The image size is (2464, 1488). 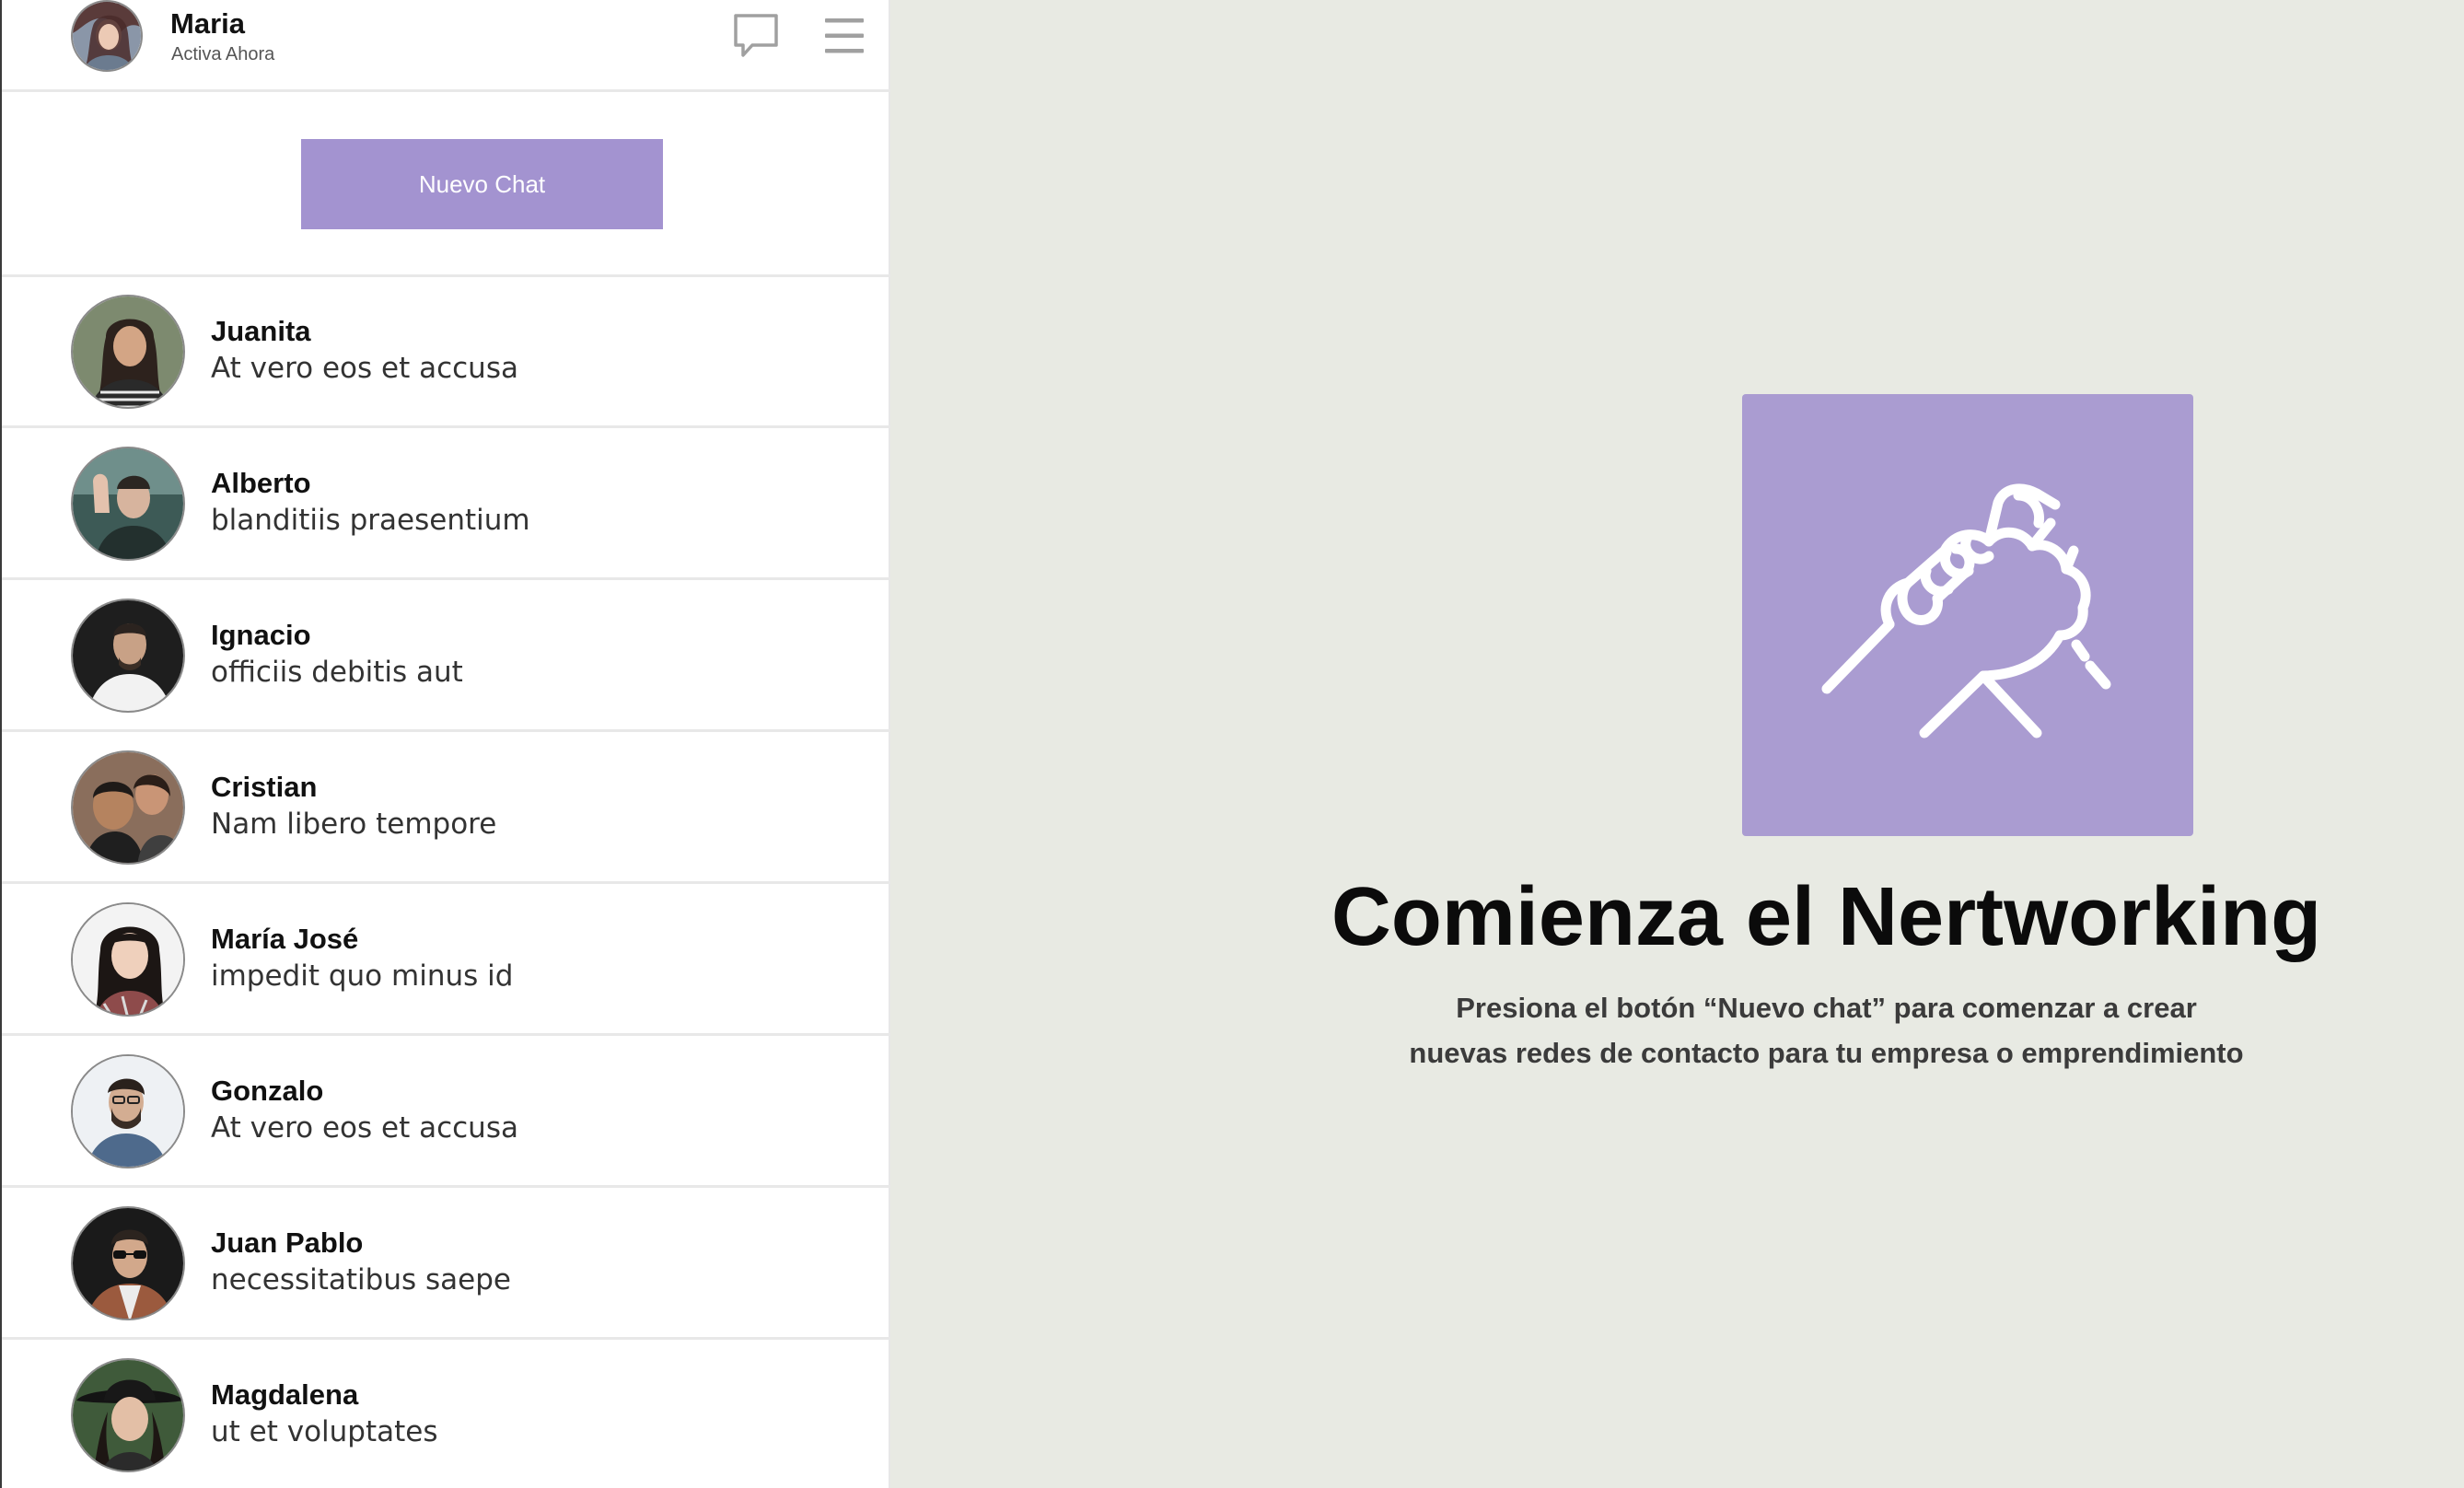 I want to click on chat-last-message: officiis debitis aut, so click(x=337, y=672).